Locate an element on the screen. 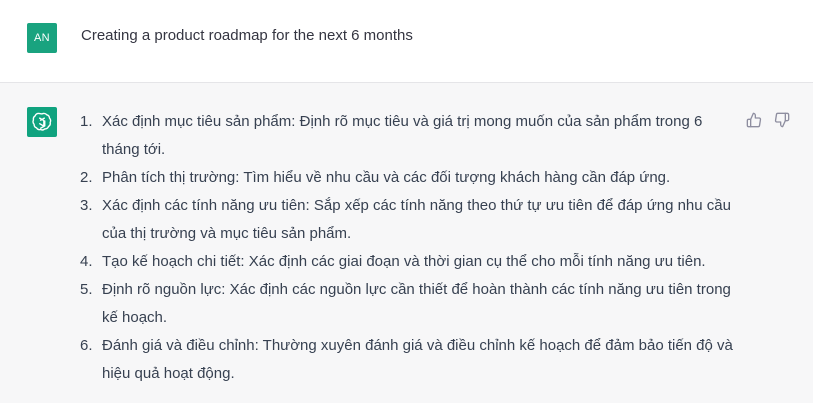 The image size is (813, 403). openai-logo-icon is located at coordinates (42, 122).